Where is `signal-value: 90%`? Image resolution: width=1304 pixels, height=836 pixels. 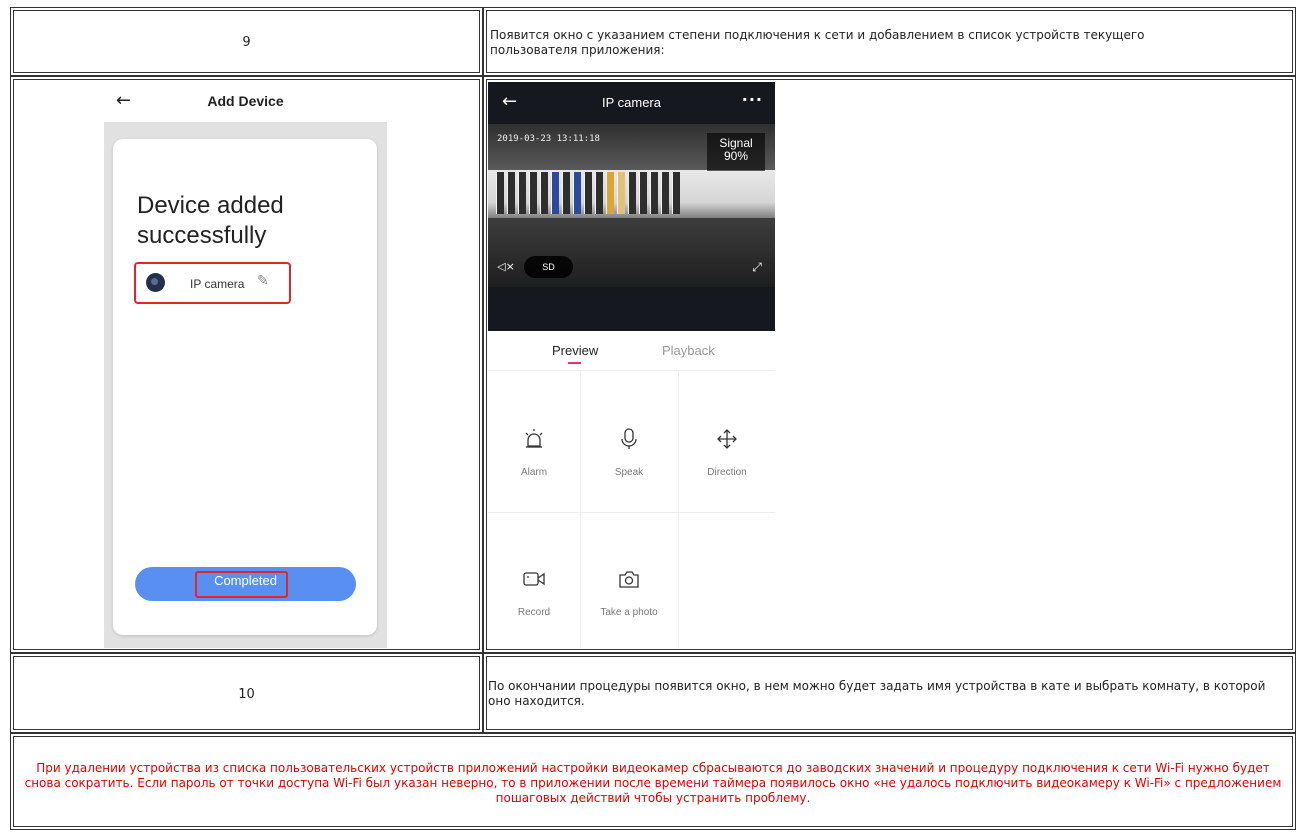
signal-value: 90% is located at coordinates (736, 156).